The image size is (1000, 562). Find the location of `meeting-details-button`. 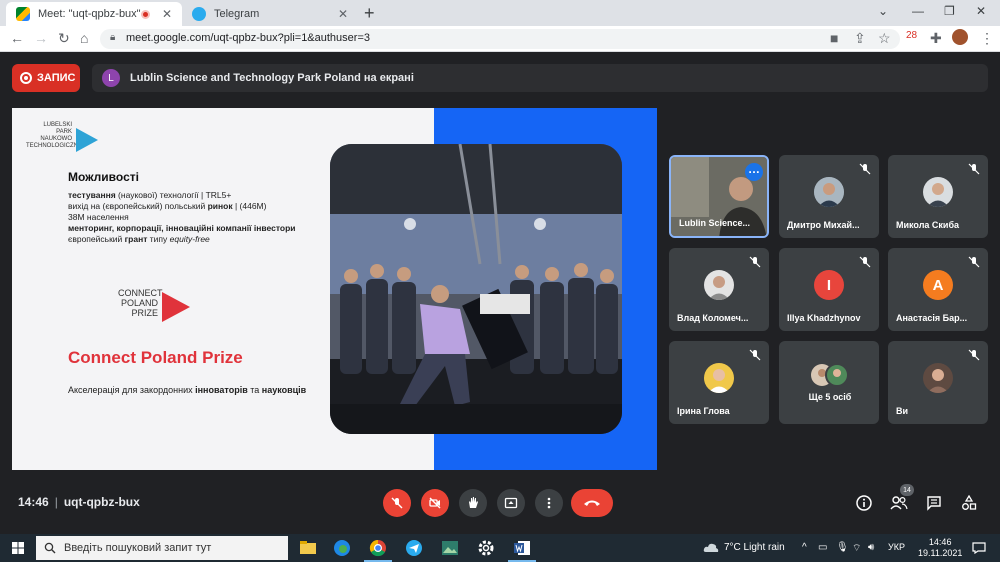

meeting-details-button is located at coordinates (864, 503).